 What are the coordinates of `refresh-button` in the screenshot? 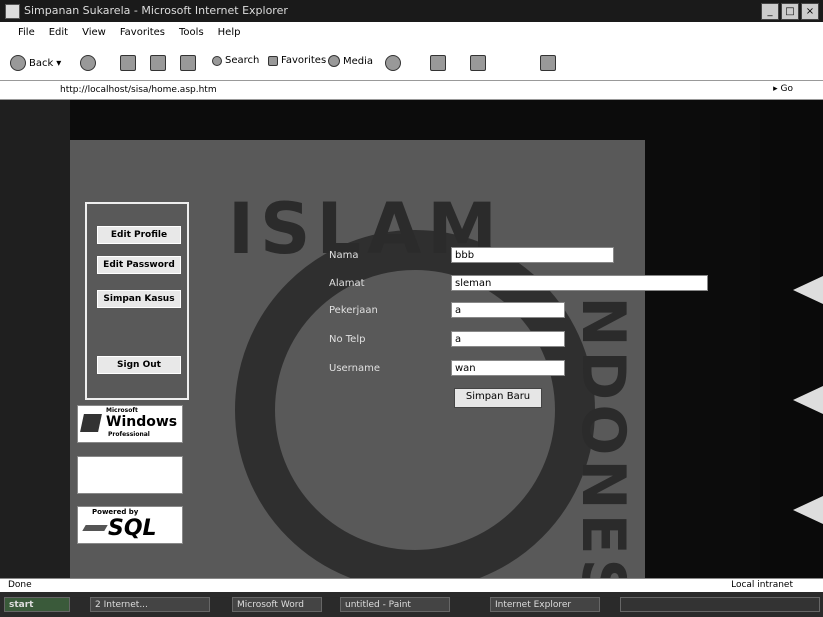 It's located at (158, 63).